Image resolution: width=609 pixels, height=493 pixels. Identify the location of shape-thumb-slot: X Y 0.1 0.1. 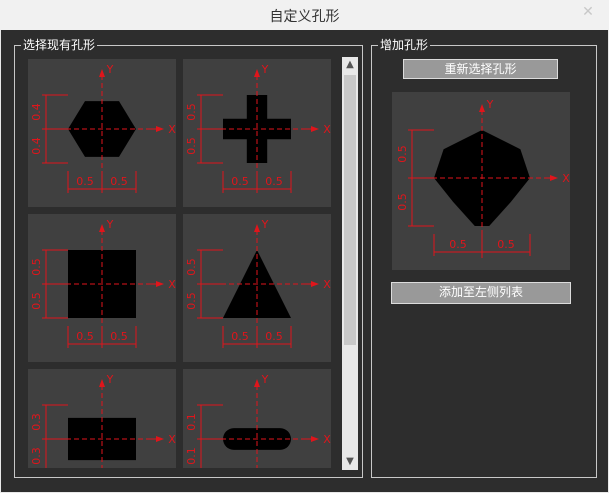
(257, 418).